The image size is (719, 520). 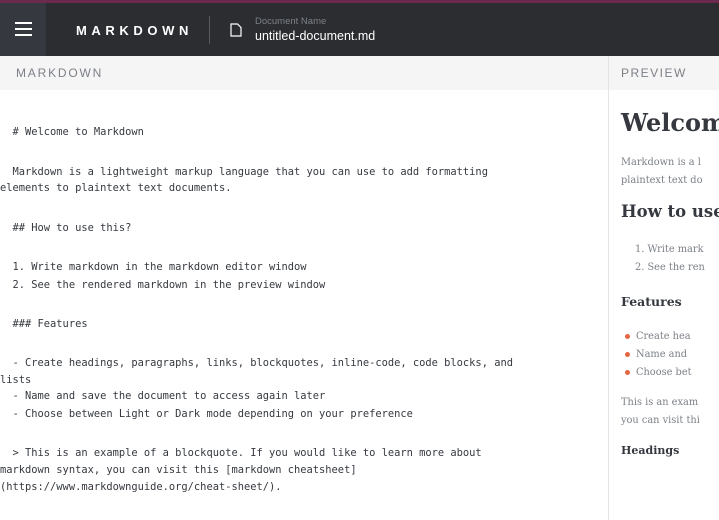 I want to click on document-name-field: untitled-document.md, so click(x=315, y=36).